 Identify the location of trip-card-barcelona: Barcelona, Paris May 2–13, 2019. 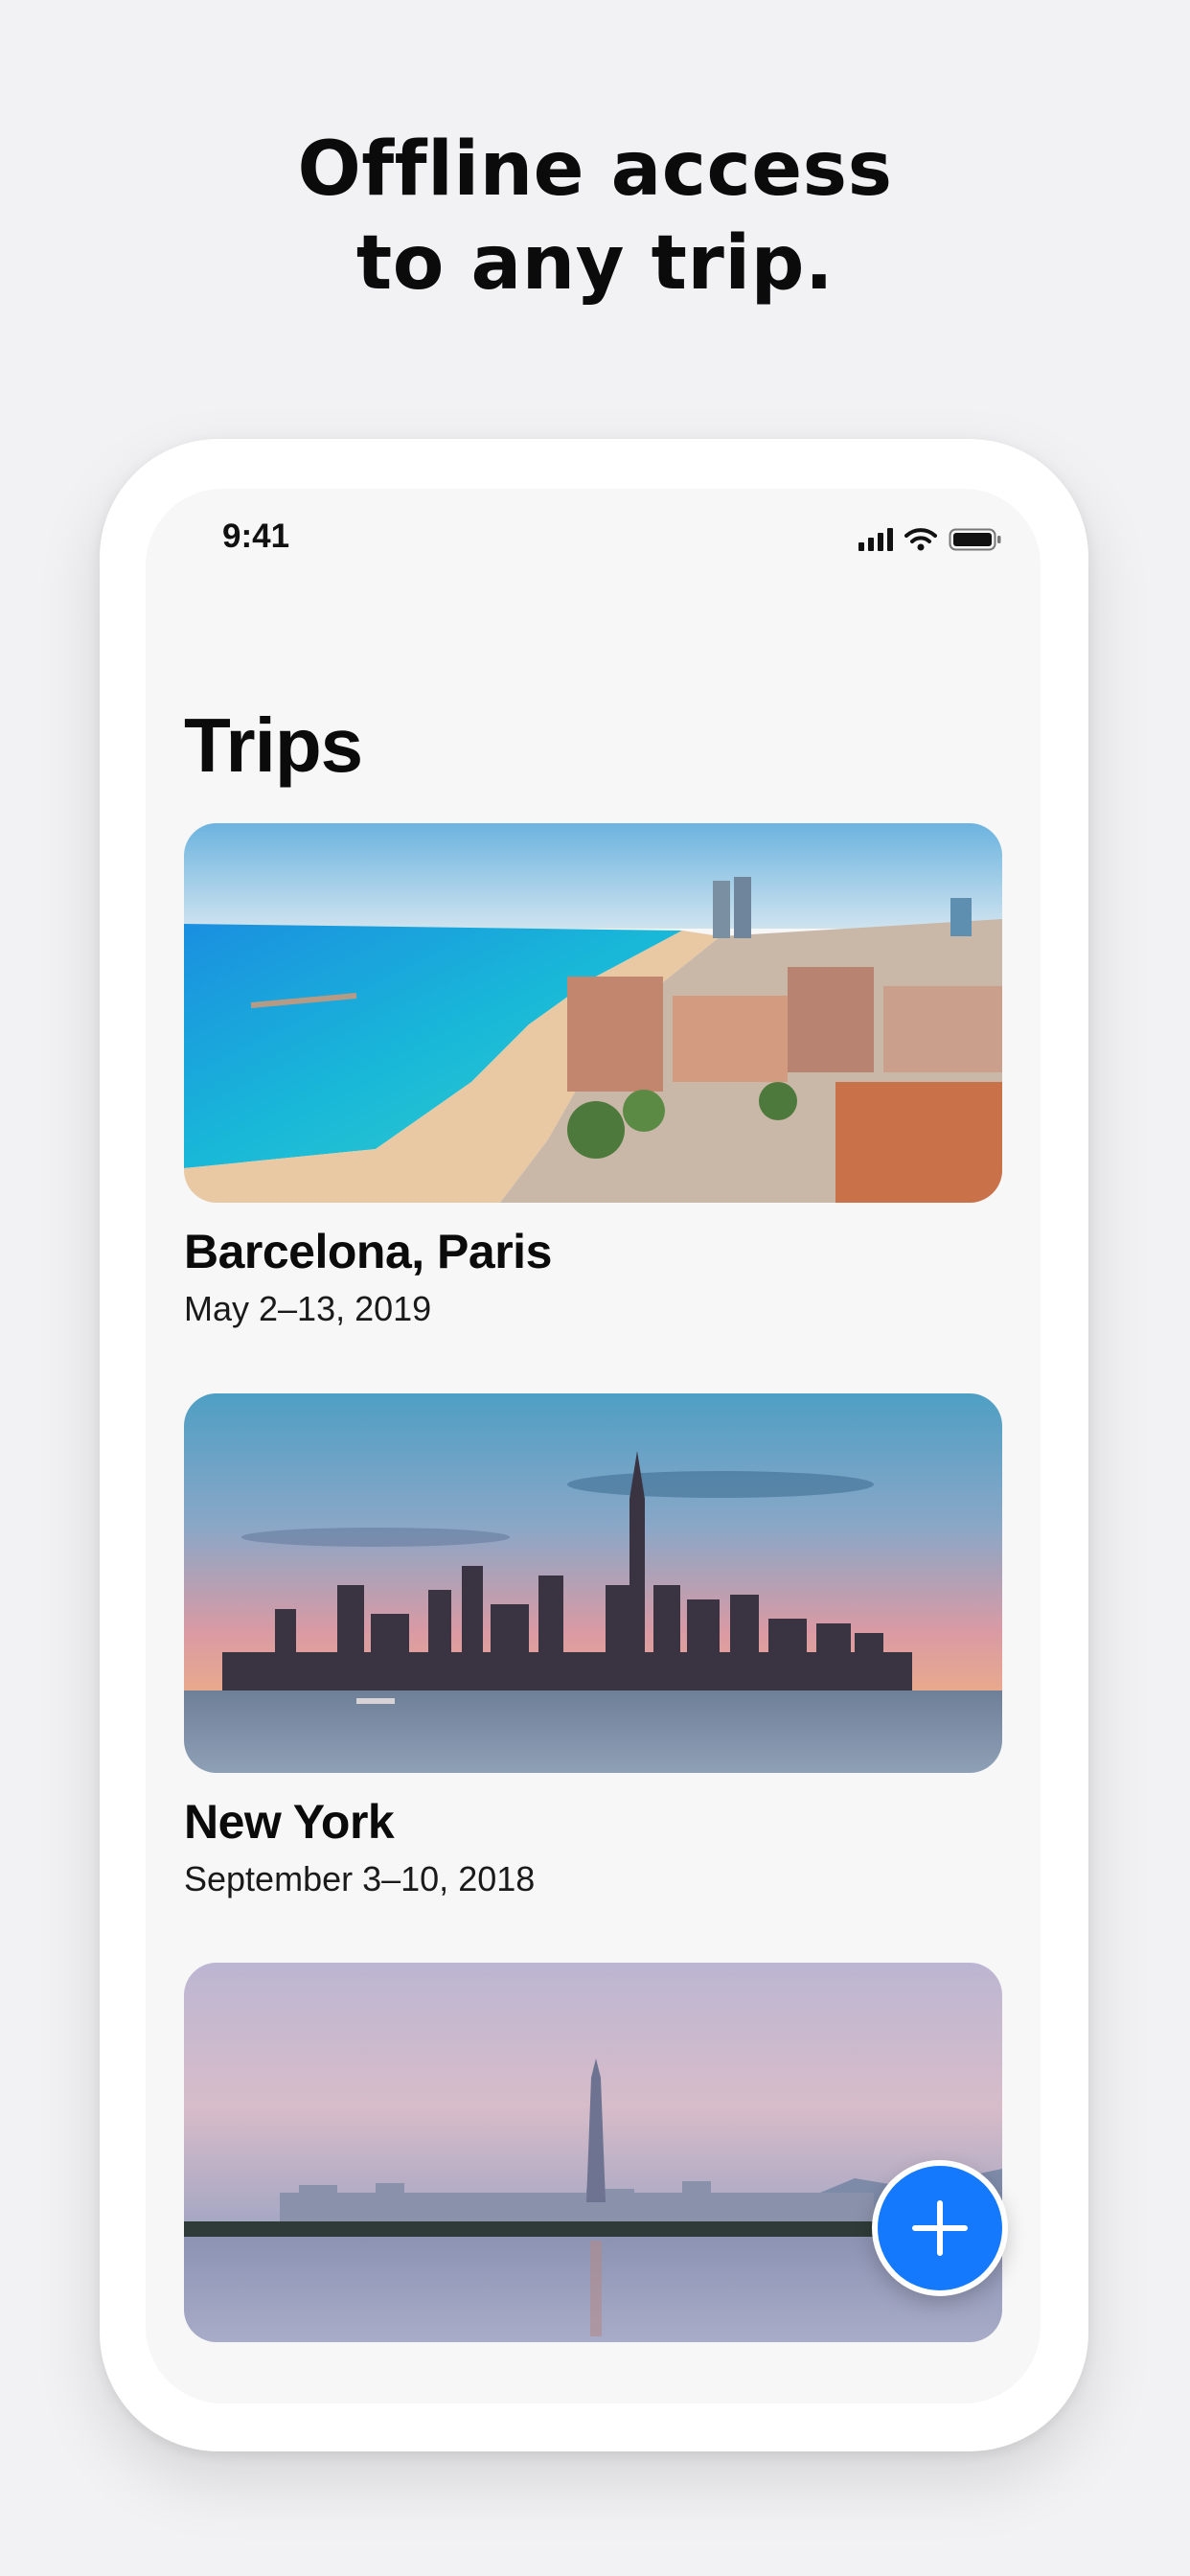
(593, 1076).